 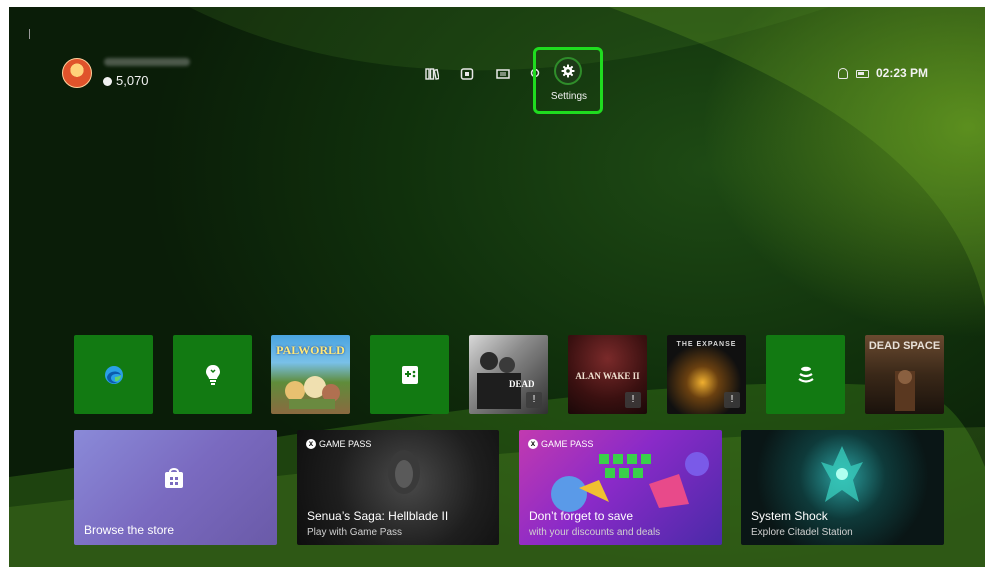 What do you see at coordinates (902, 73) in the screenshot?
I see `clock: 02:23 PM` at bounding box center [902, 73].